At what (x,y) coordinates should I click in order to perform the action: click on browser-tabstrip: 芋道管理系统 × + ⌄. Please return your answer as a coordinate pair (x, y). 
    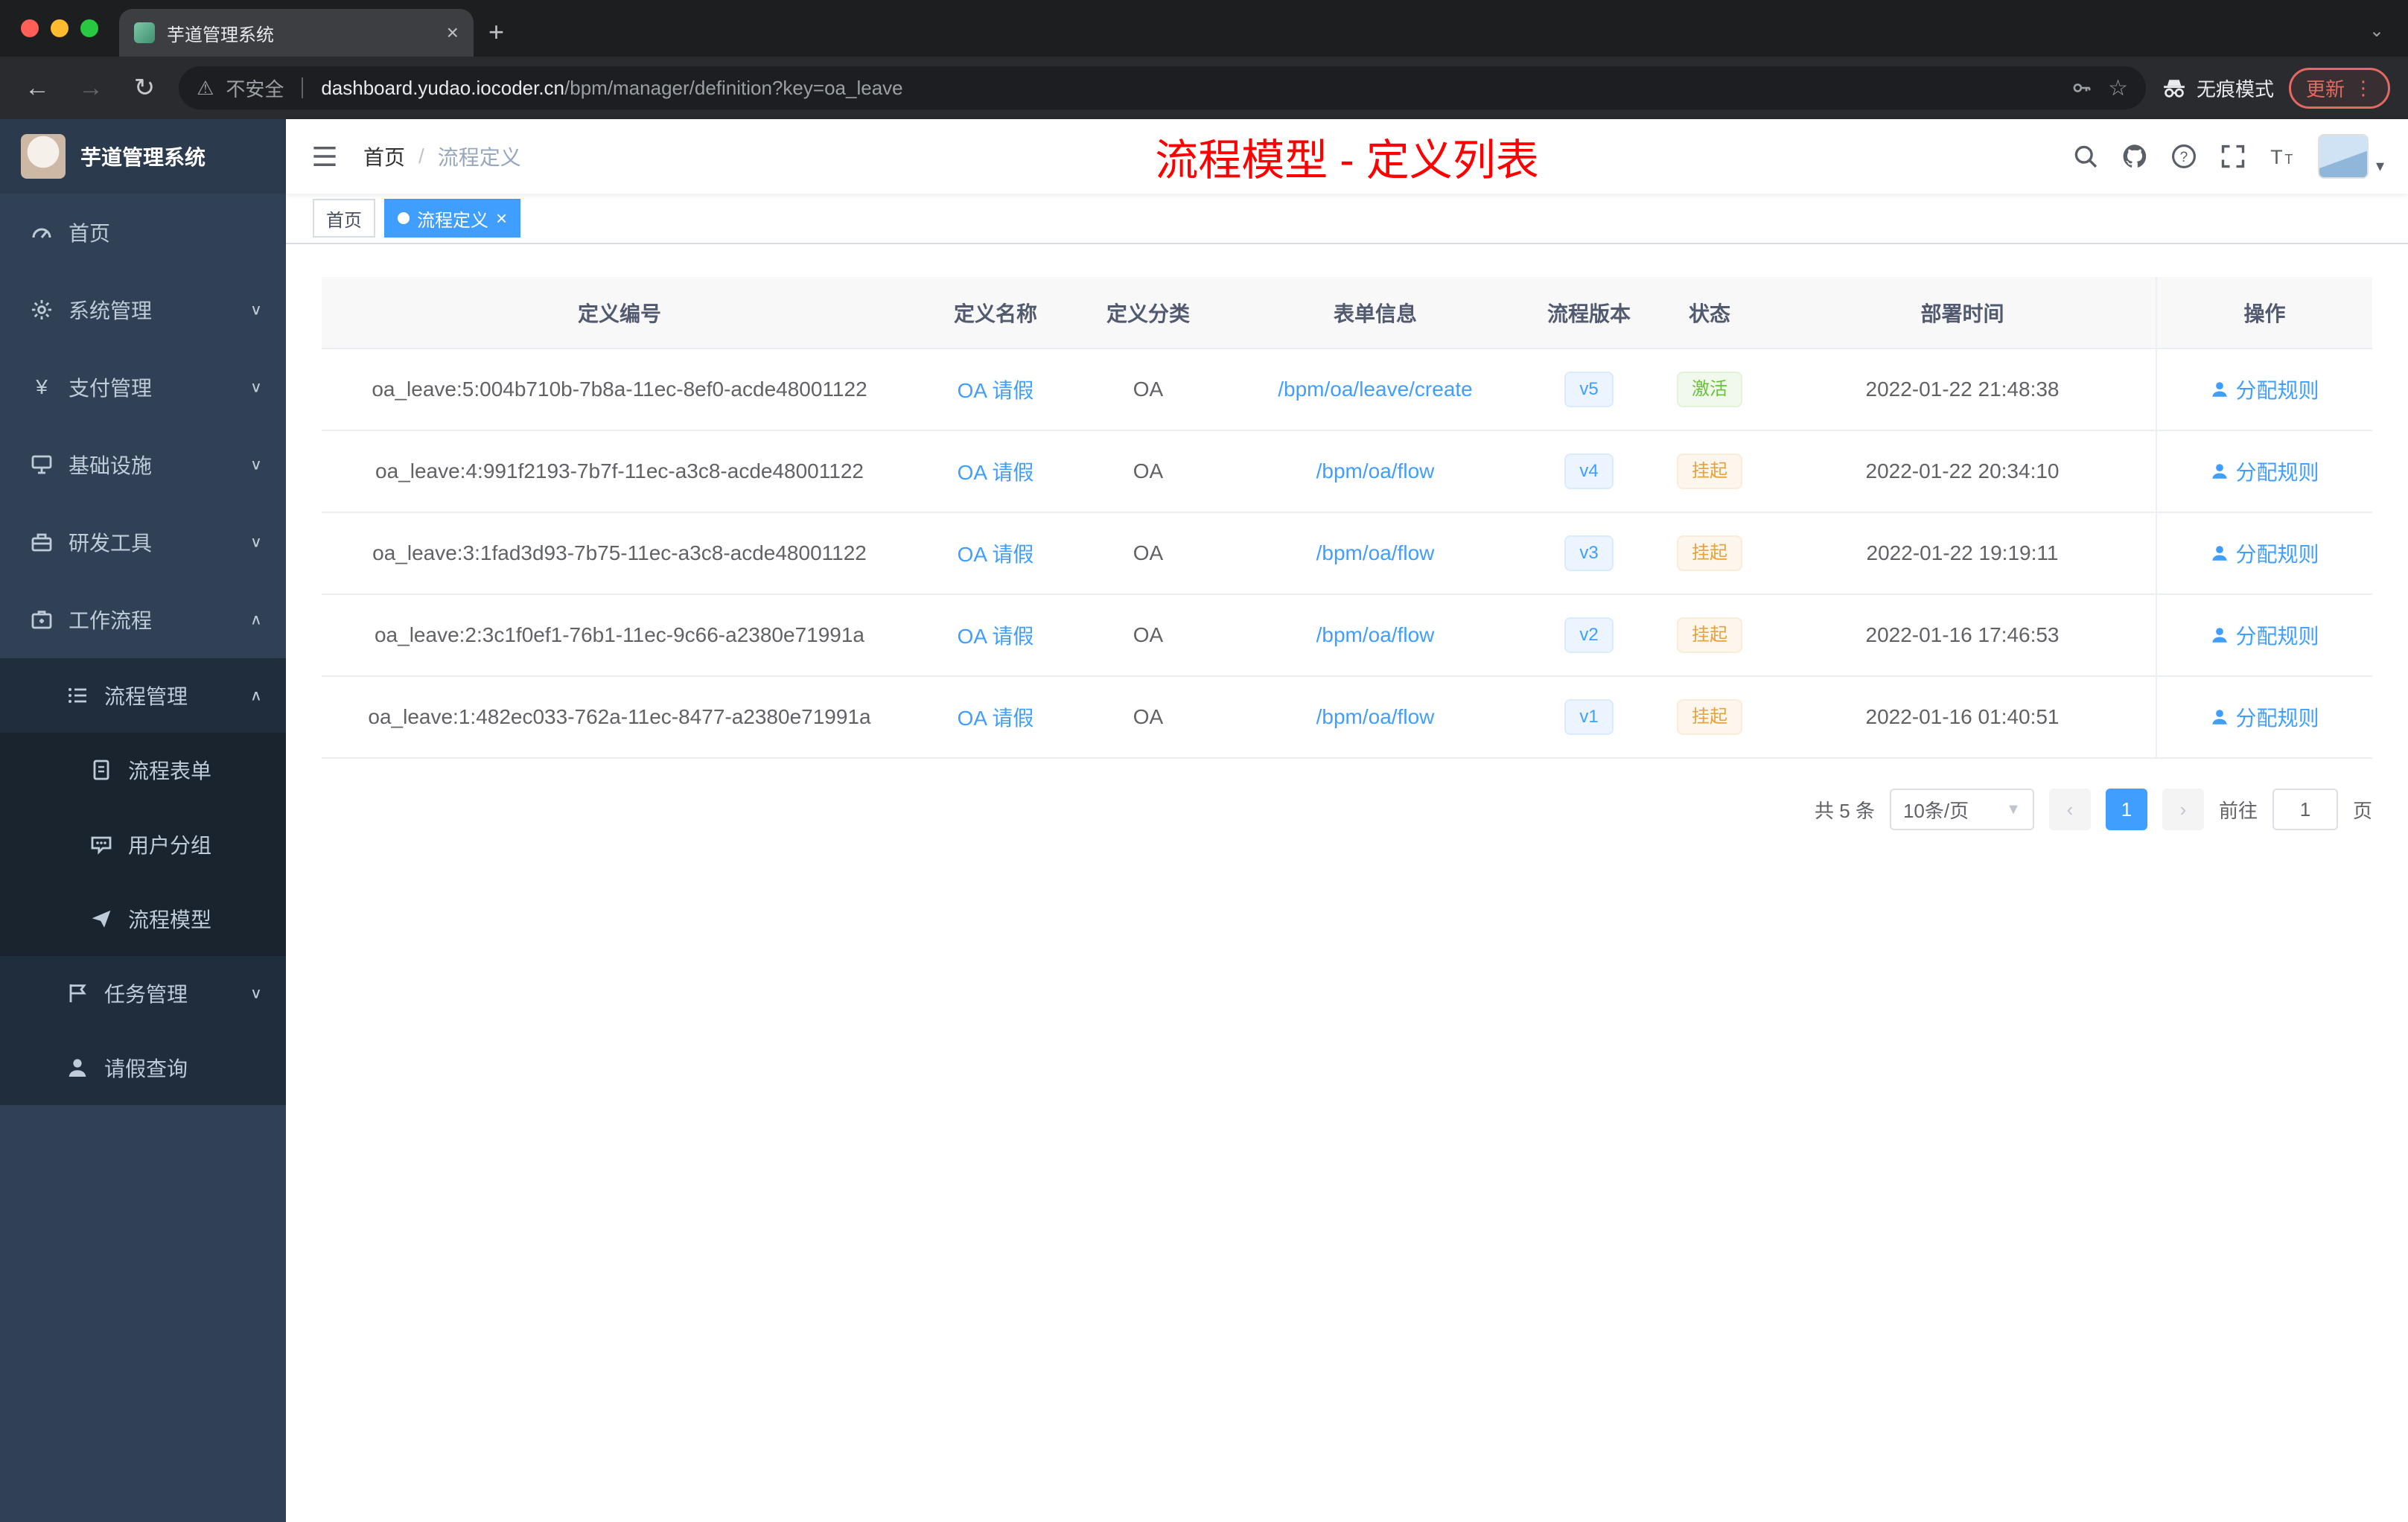
    Looking at the image, I should click on (1204, 28).